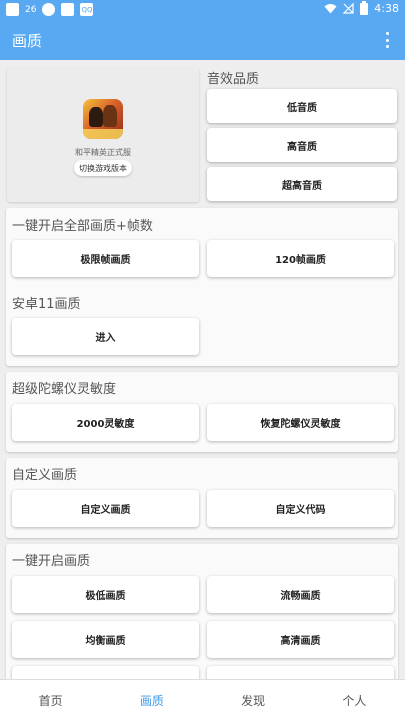 Image resolution: width=405 pixels, height=720 pixels. What do you see at coordinates (302, 106) in the screenshot?
I see `low-audio-button: 低音质` at bounding box center [302, 106].